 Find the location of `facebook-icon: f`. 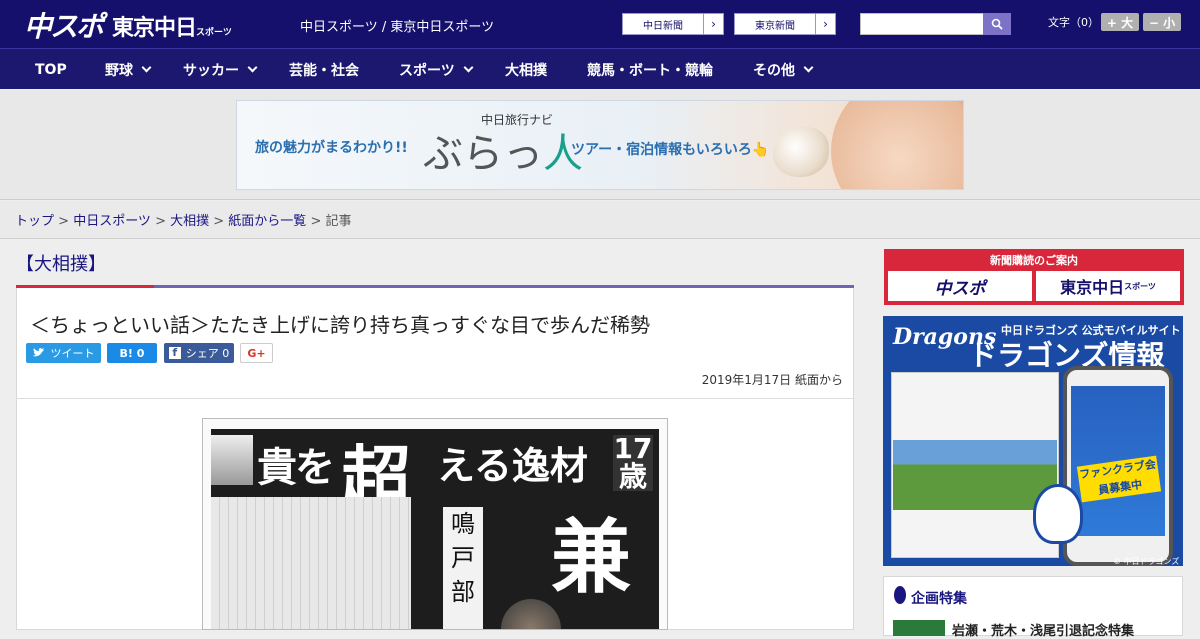

facebook-icon: f is located at coordinates (174, 353).